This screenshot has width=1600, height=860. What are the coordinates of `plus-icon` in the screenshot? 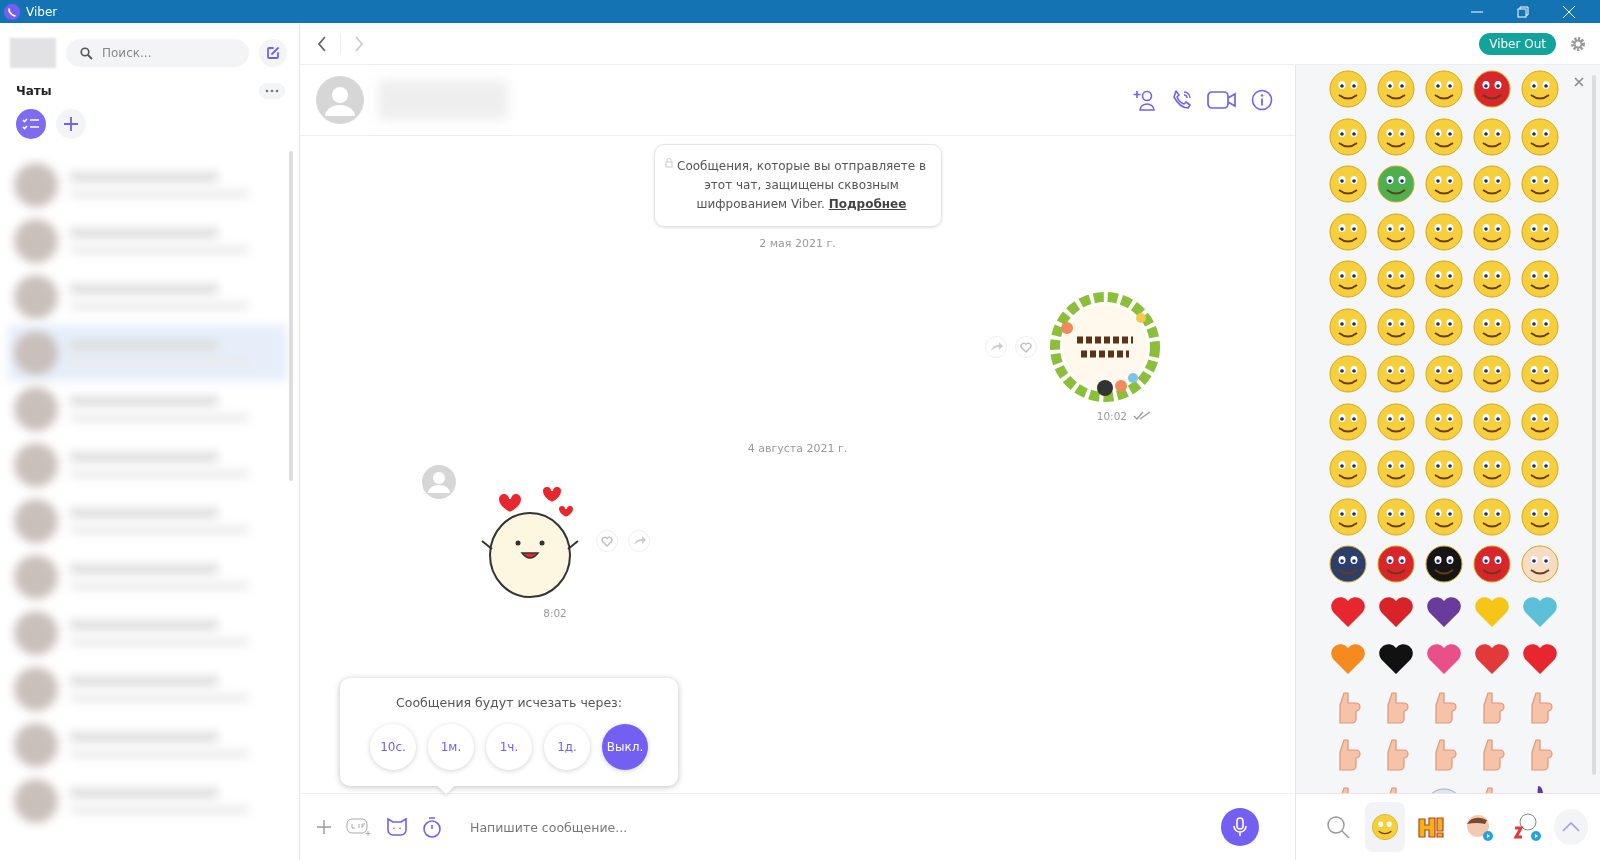 It's located at (71, 124).